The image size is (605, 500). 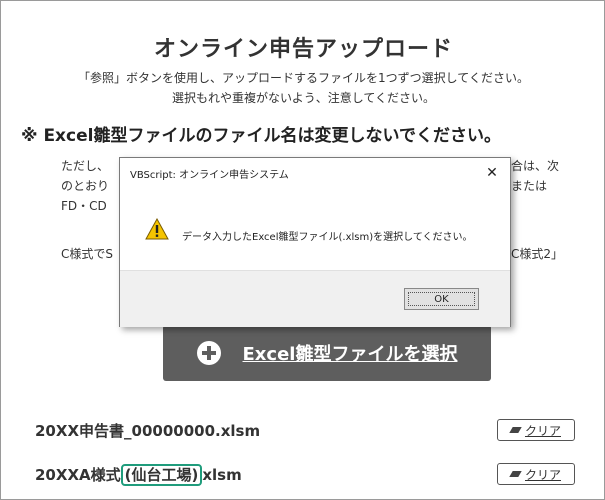 I want to click on filename-warning: ※ Excel雛型ファイルのファイル名は変更しないでください。, so click(x=261, y=136).